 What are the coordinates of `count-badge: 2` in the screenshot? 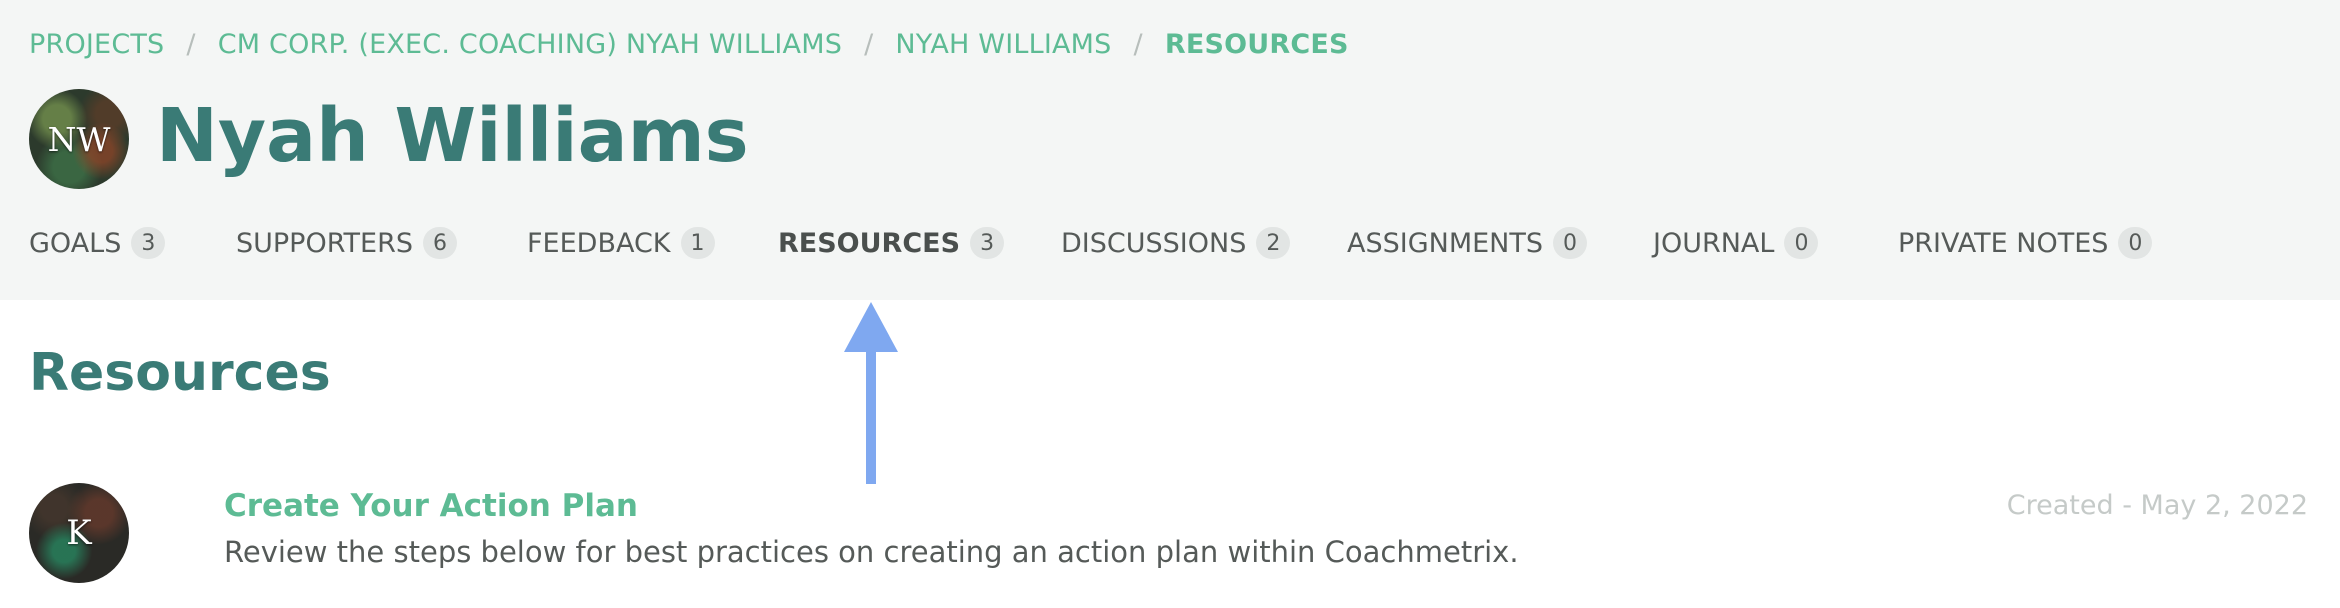 It's located at (1273, 243).